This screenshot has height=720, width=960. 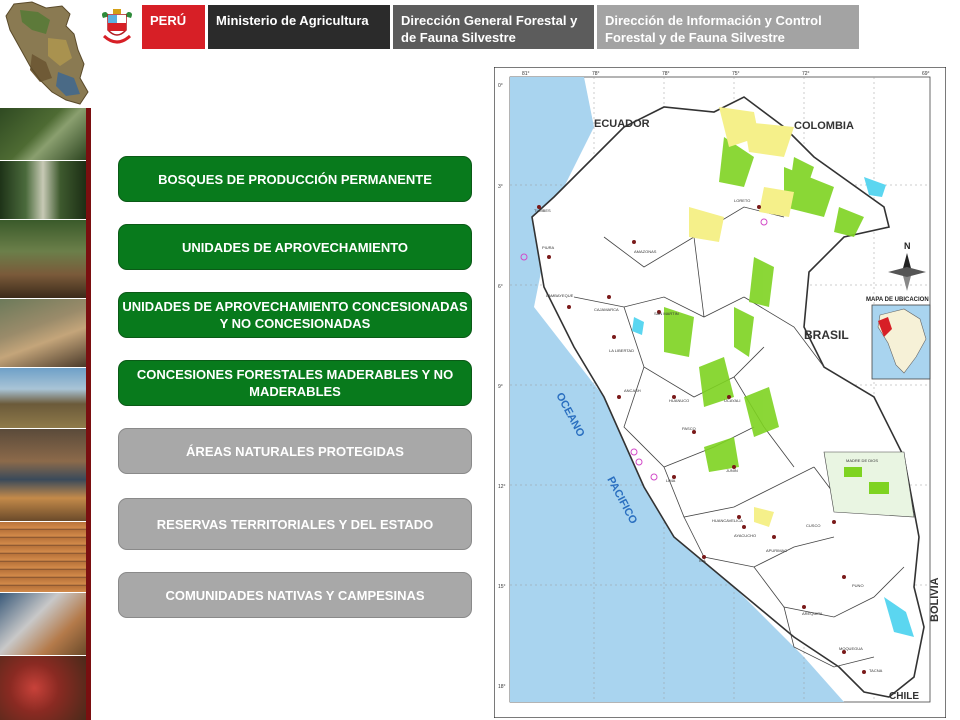 I want to click on country-tab: PERÚ, so click(x=173, y=27).